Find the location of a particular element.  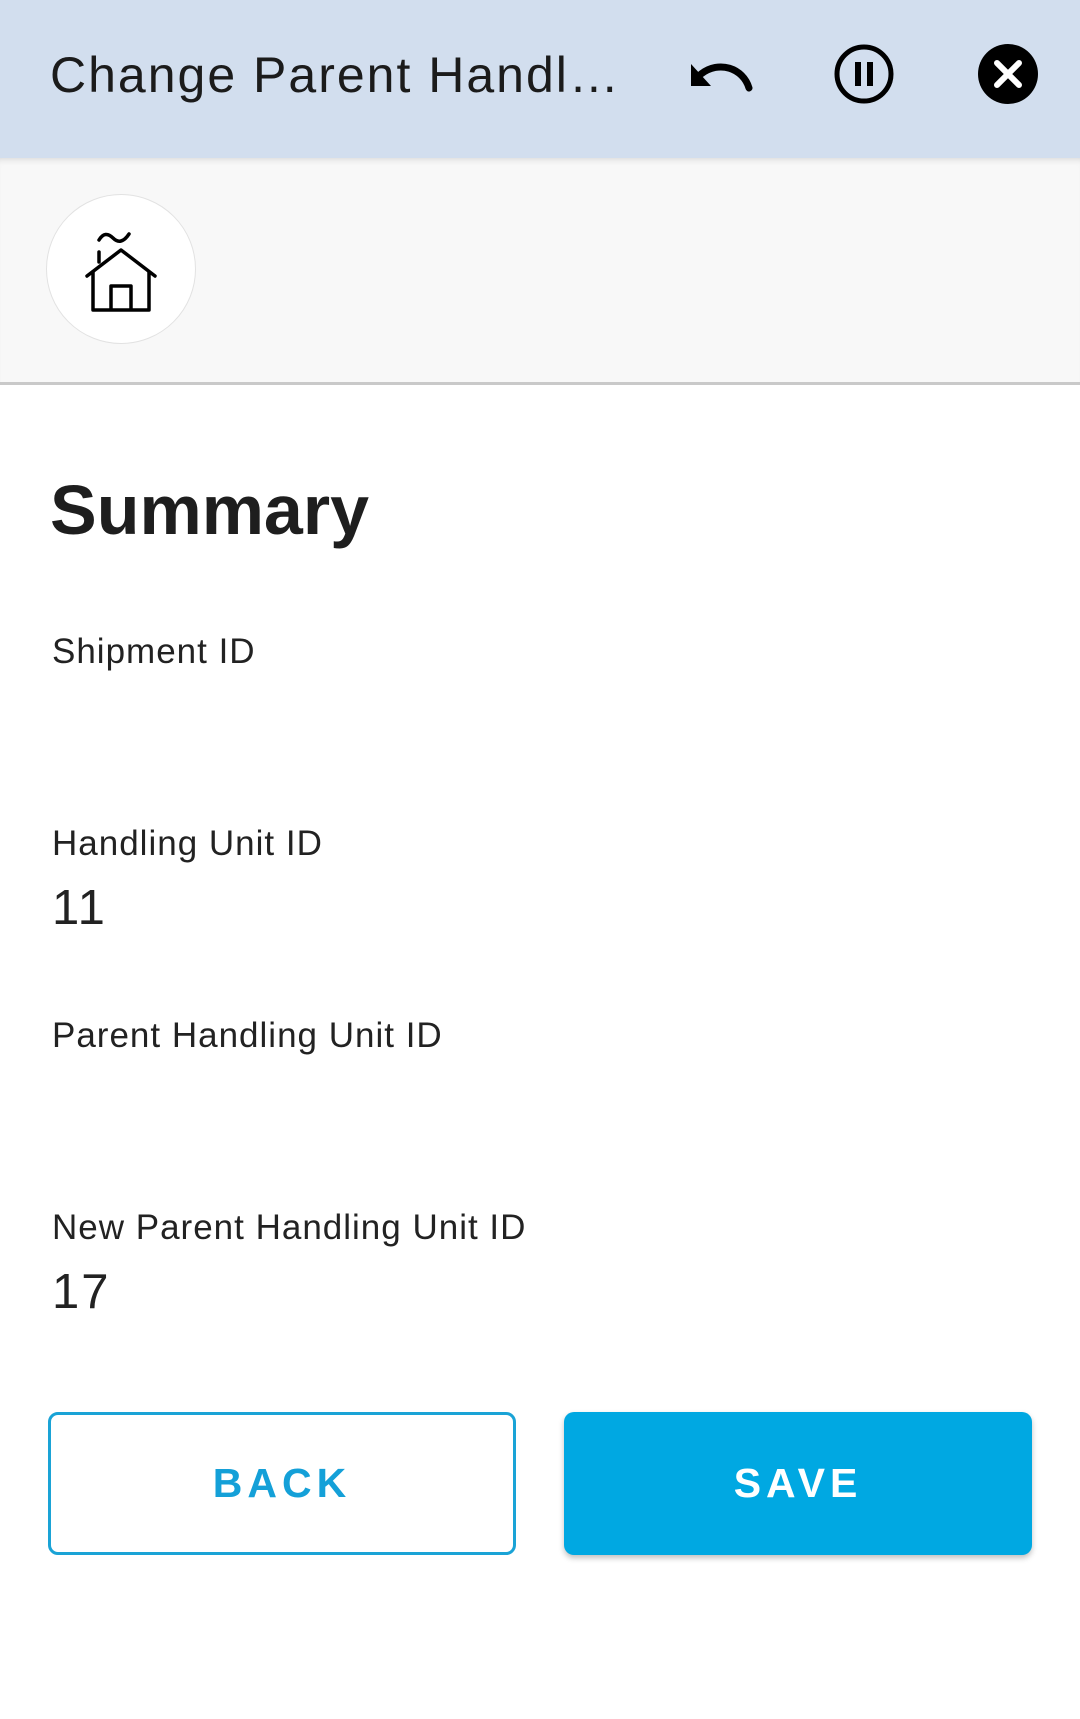

close-button is located at coordinates (1008, 74).